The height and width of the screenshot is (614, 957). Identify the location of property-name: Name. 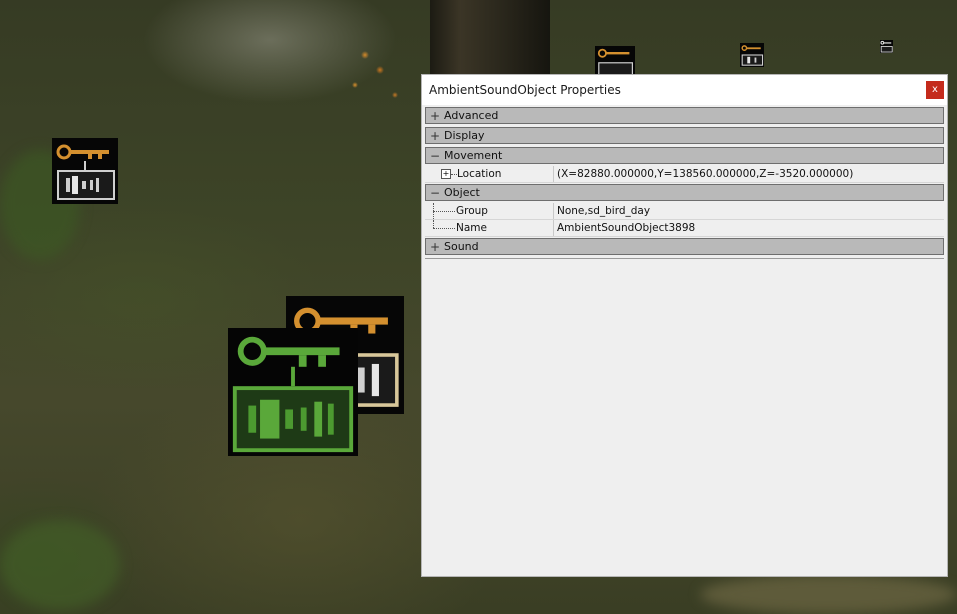
(471, 228).